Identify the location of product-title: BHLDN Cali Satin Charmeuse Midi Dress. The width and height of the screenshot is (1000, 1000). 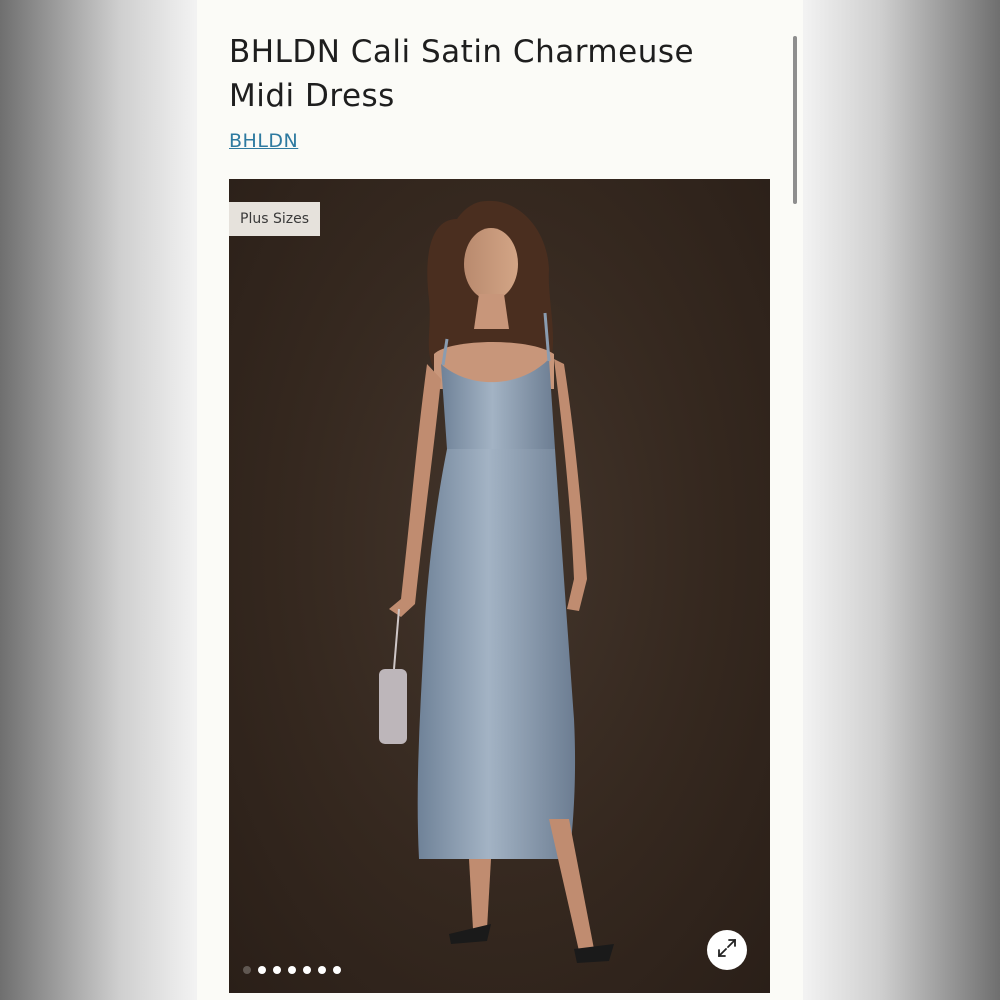
(499, 74).